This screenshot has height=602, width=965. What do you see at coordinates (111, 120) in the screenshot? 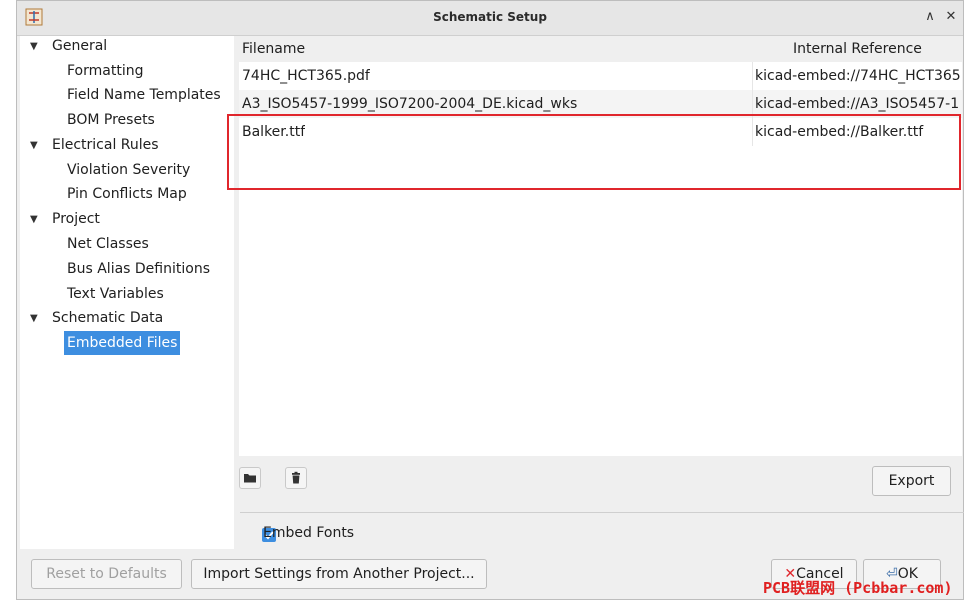
I see `tree-item-bom-presets: BOM Presets` at bounding box center [111, 120].